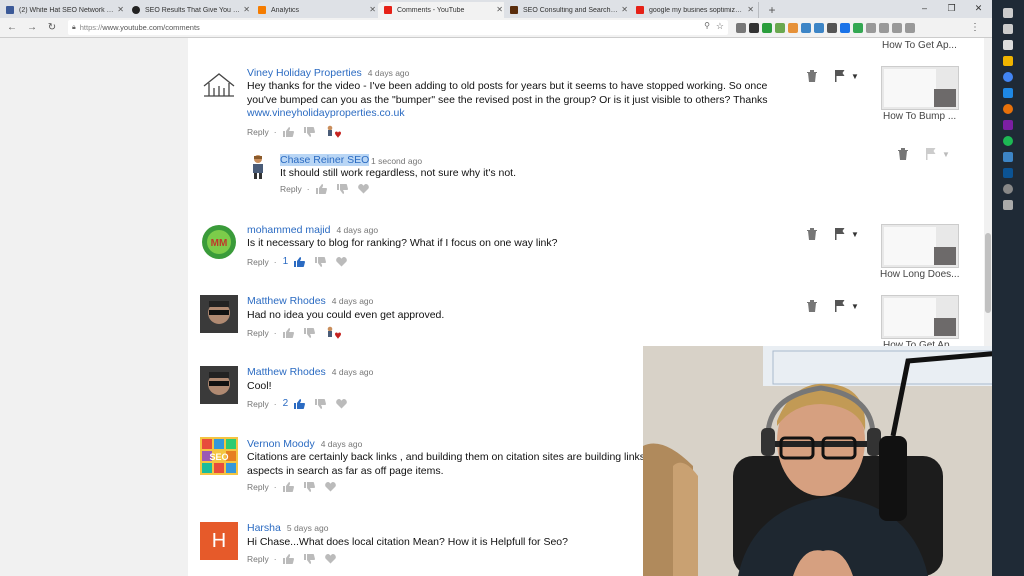  What do you see at coordinates (286, 301) in the screenshot?
I see `author-name: Matthew Rhodes` at bounding box center [286, 301].